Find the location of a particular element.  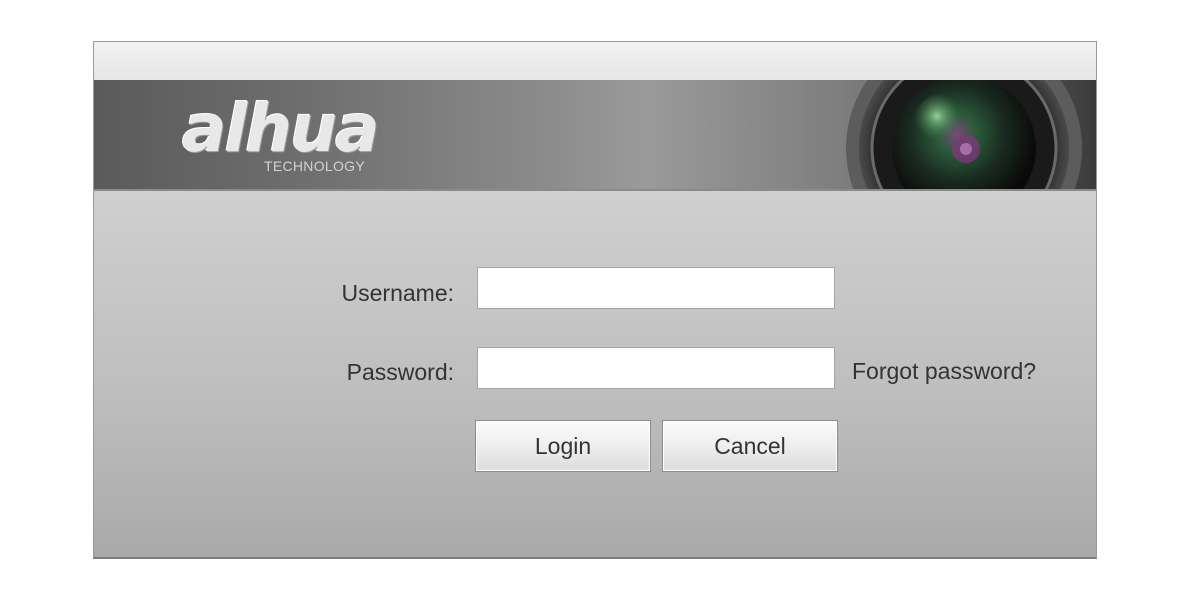

password-label: Password: is located at coordinates (400, 372).